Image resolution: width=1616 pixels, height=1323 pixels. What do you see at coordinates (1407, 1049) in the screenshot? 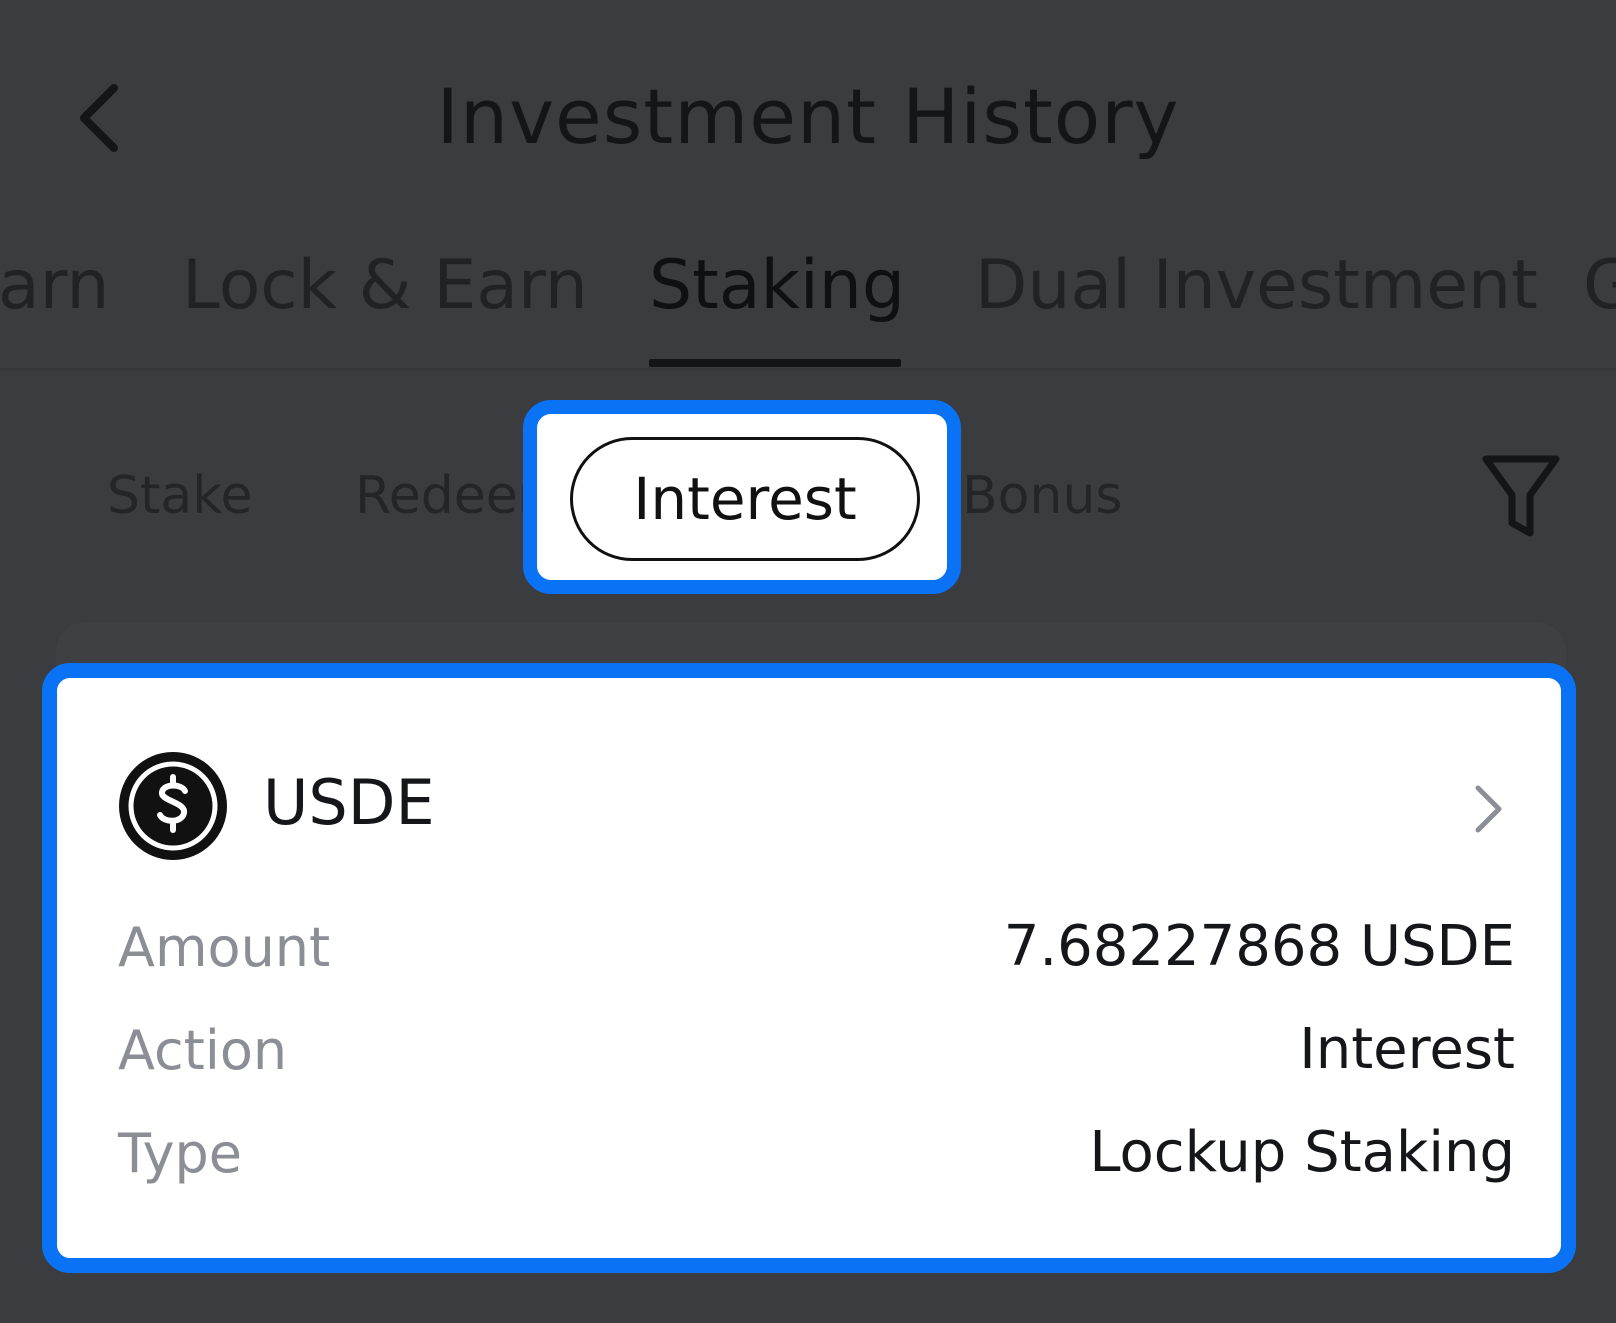
I see `action-value: Interest` at bounding box center [1407, 1049].